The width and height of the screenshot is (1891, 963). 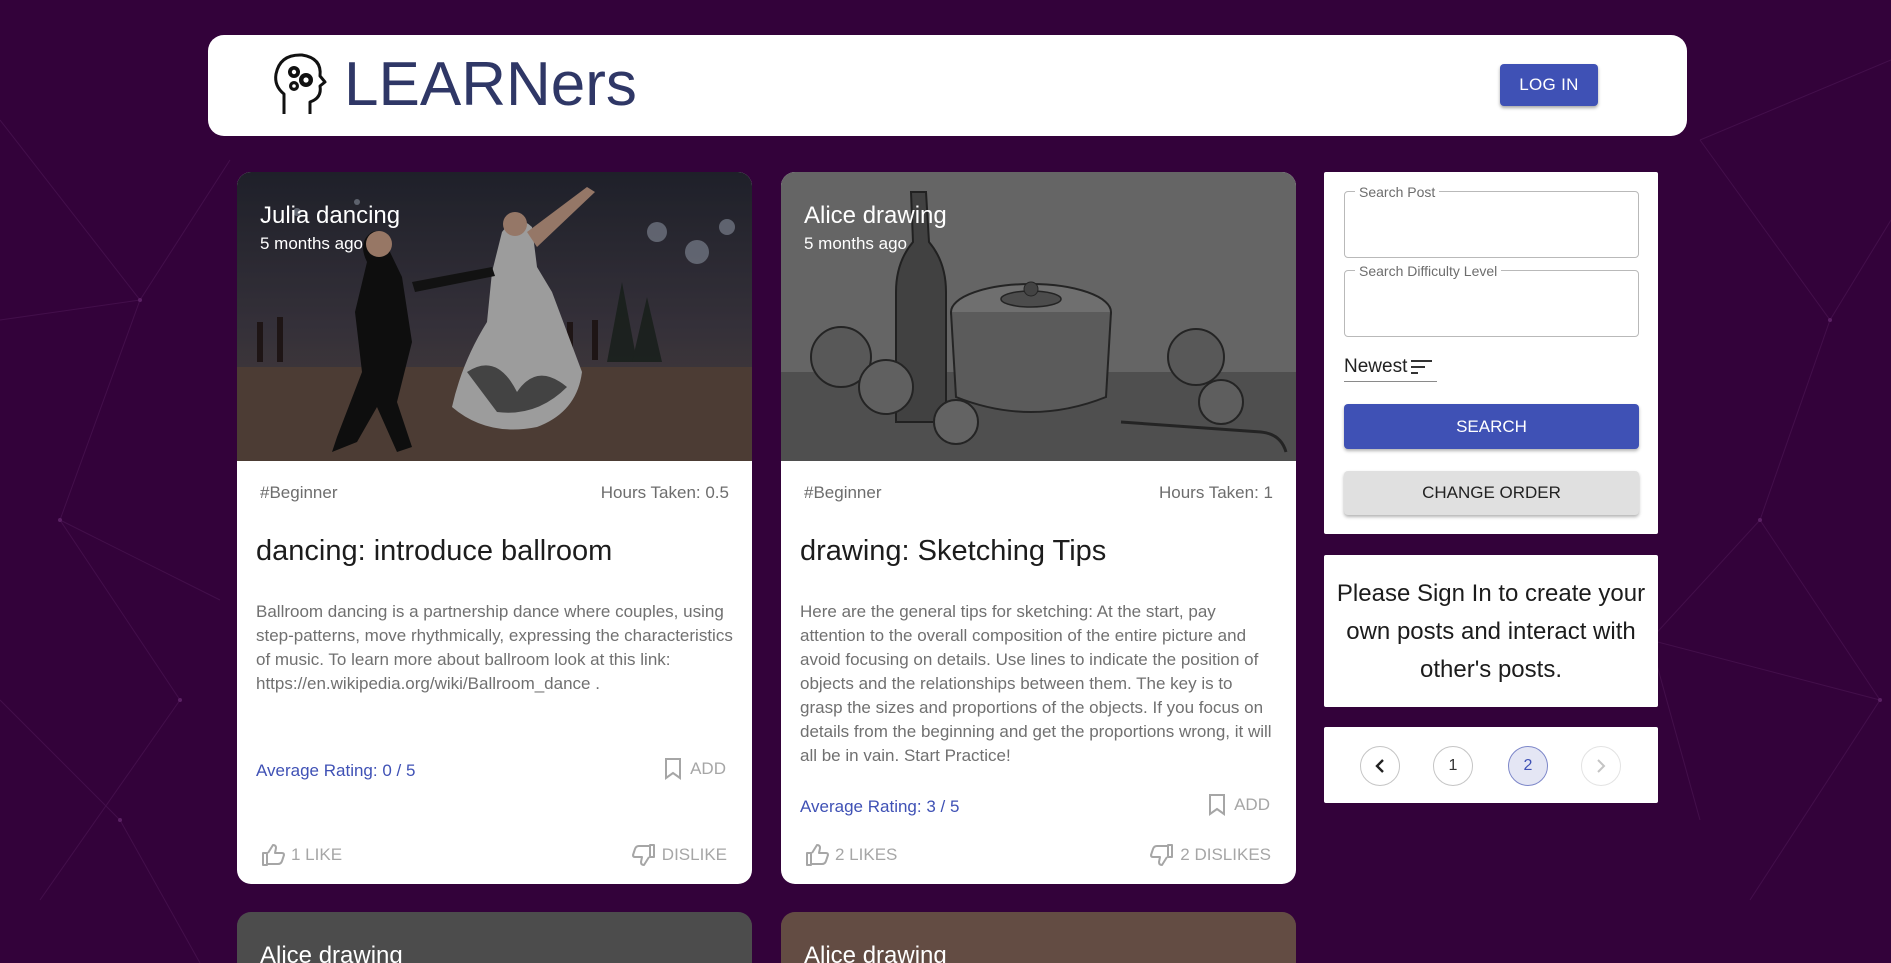 I want to click on post-title: drawing: Sketching Tips, so click(x=953, y=551).